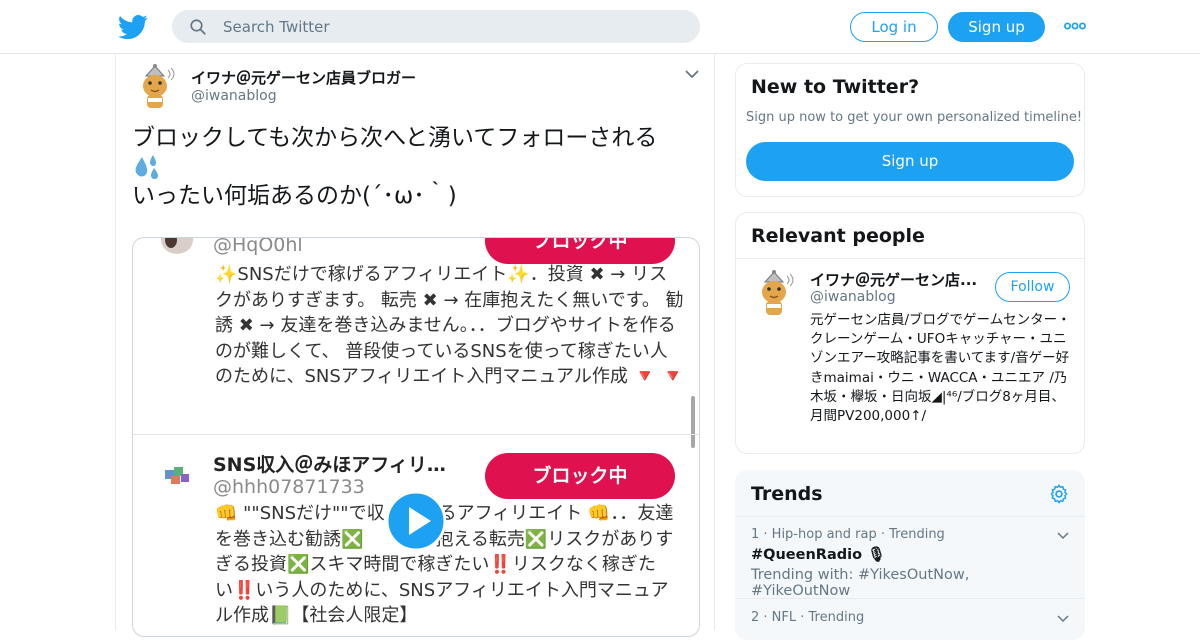 This screenshot has height=640, width=1200. I want to click on person-avatar, so click(774, 293).